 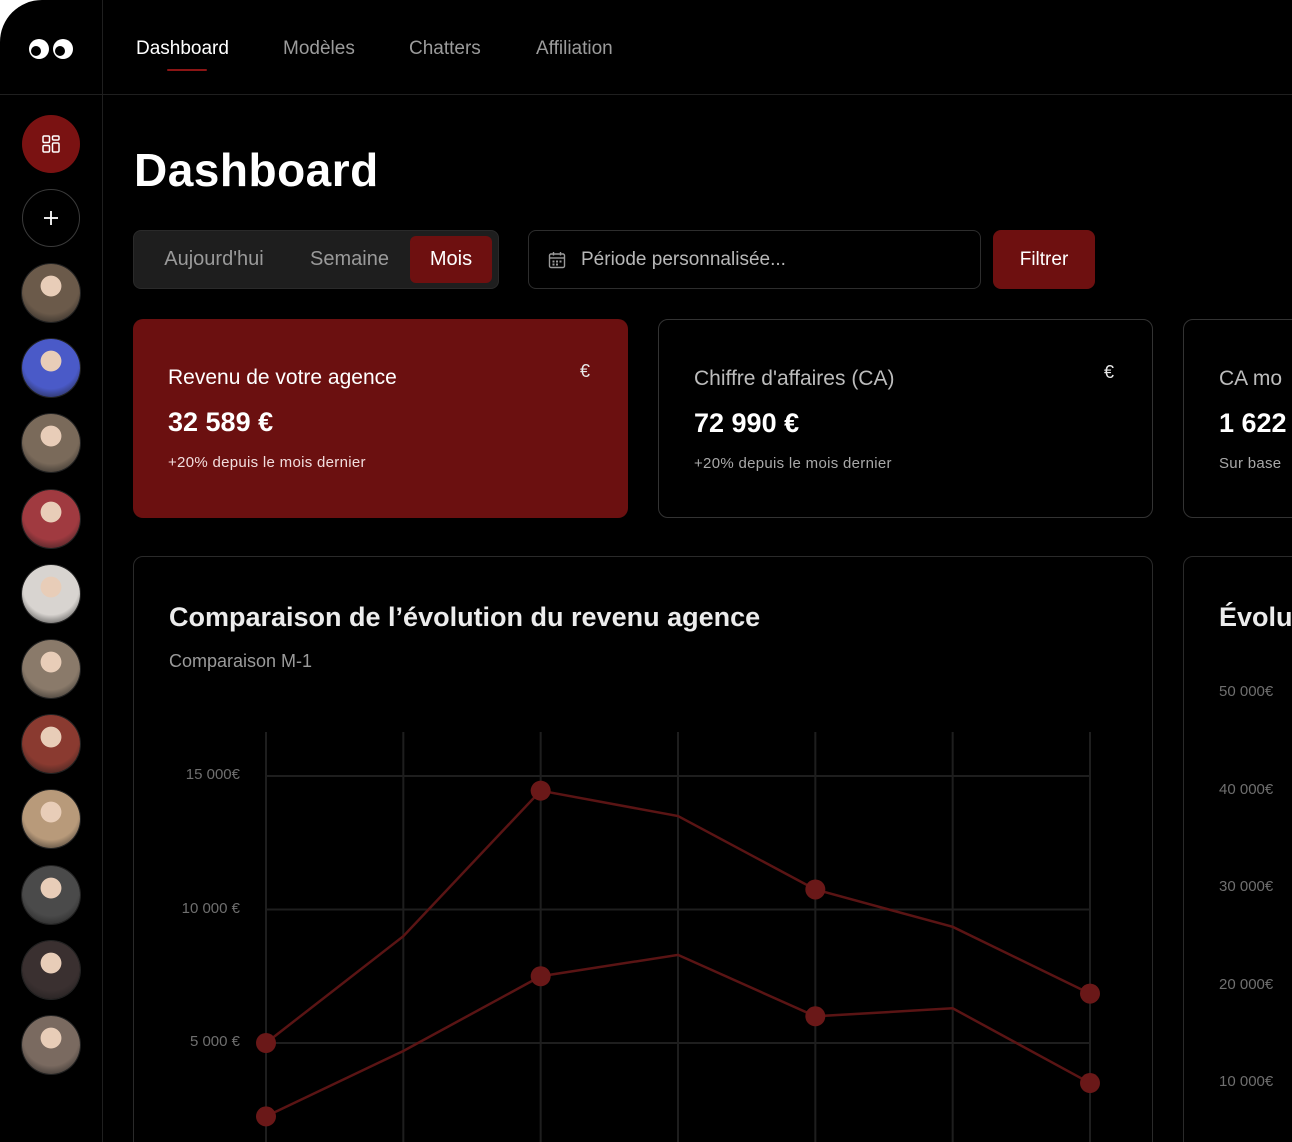 I want to click on sidebar-dashboard-button, so click(x=51, y=144).